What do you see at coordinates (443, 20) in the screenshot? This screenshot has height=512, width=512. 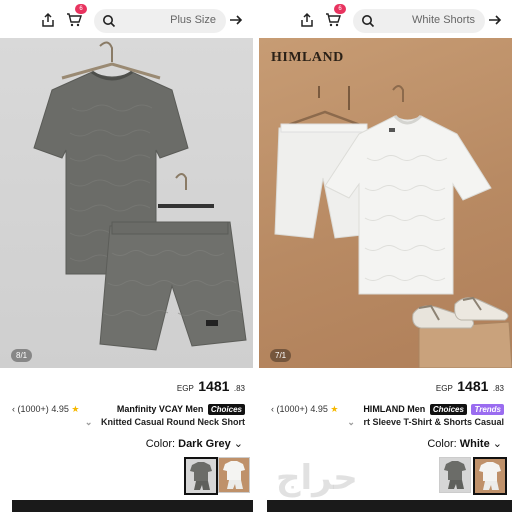 I see `search-input: White Shorts` at bounding box center [443, 20].